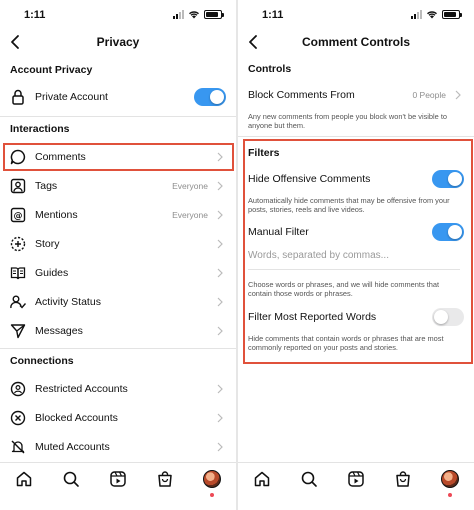 This screenshot has width=474, height=510. What do you see at coordinates (301, 95) in the screenshot?
I see `block-comments-from-label: Block Comments From` at bounding box center [301, 95].